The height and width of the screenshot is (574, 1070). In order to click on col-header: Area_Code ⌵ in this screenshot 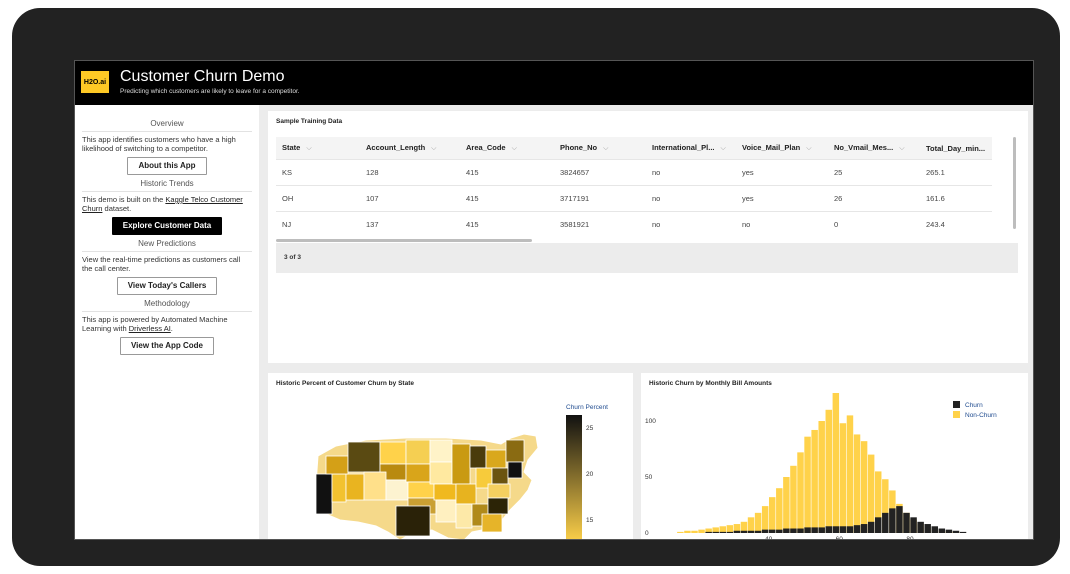, I will do `click(507, 148)`.